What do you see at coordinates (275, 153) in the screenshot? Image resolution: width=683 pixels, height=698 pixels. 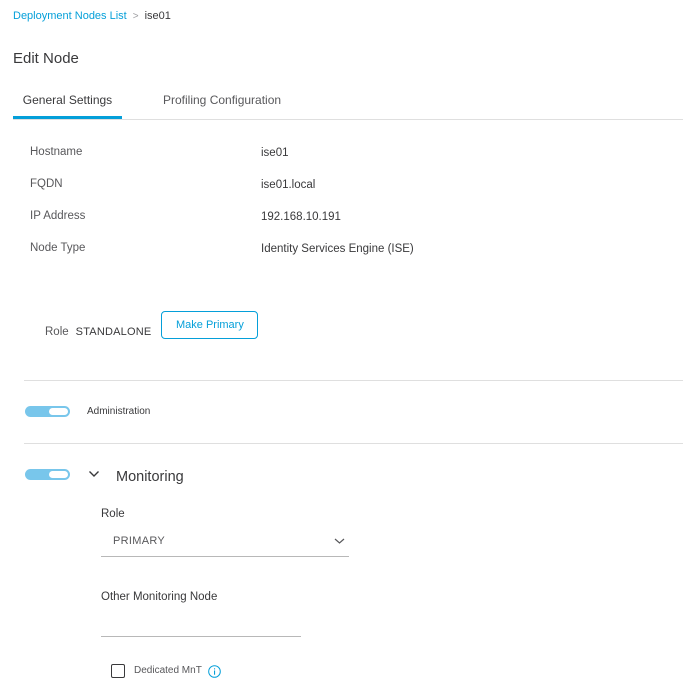 I see `hostname-value: ise01` at bounding box center [275, 153].